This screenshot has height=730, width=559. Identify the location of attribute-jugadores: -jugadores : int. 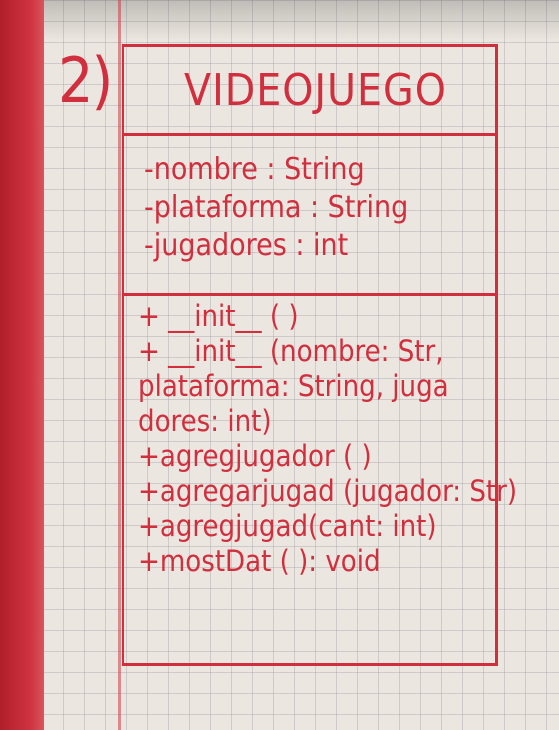
(246, 245).